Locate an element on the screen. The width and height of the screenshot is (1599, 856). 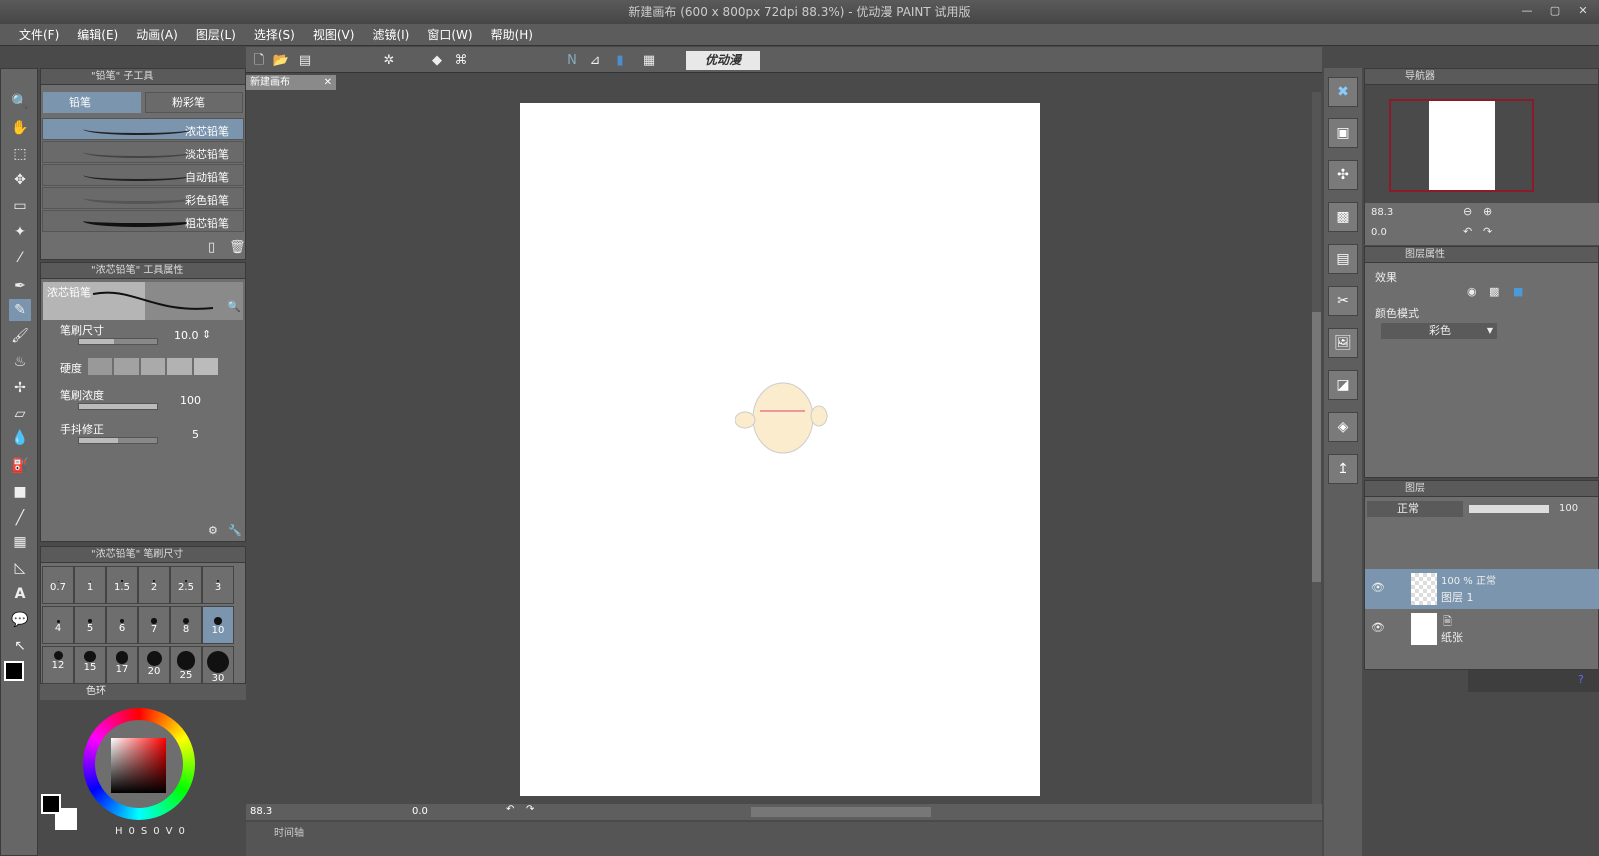
tab-pastel: 粉彩笔 is located at coordinates (194, 102).